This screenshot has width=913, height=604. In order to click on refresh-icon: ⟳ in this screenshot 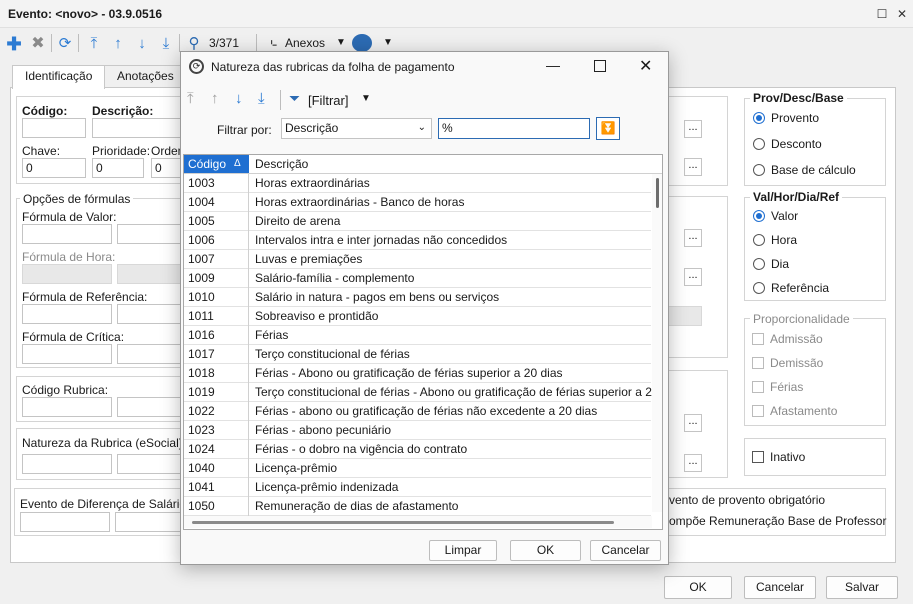, I will do `click(65, 44)`.